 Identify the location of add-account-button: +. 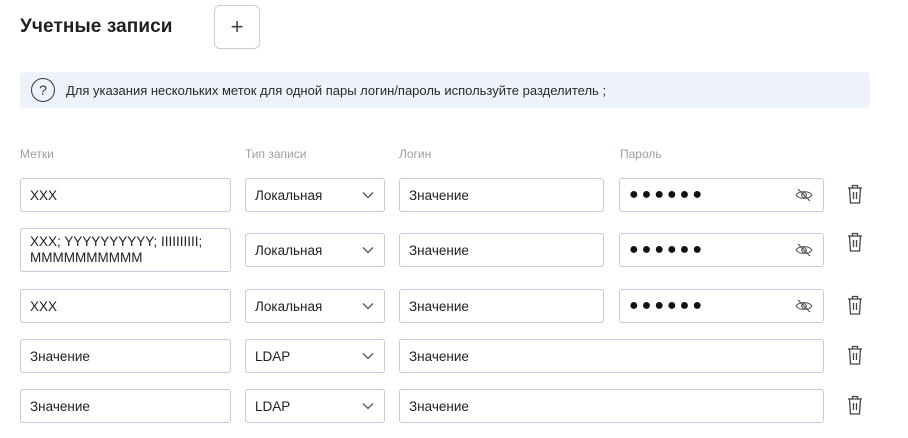
(237, 27).